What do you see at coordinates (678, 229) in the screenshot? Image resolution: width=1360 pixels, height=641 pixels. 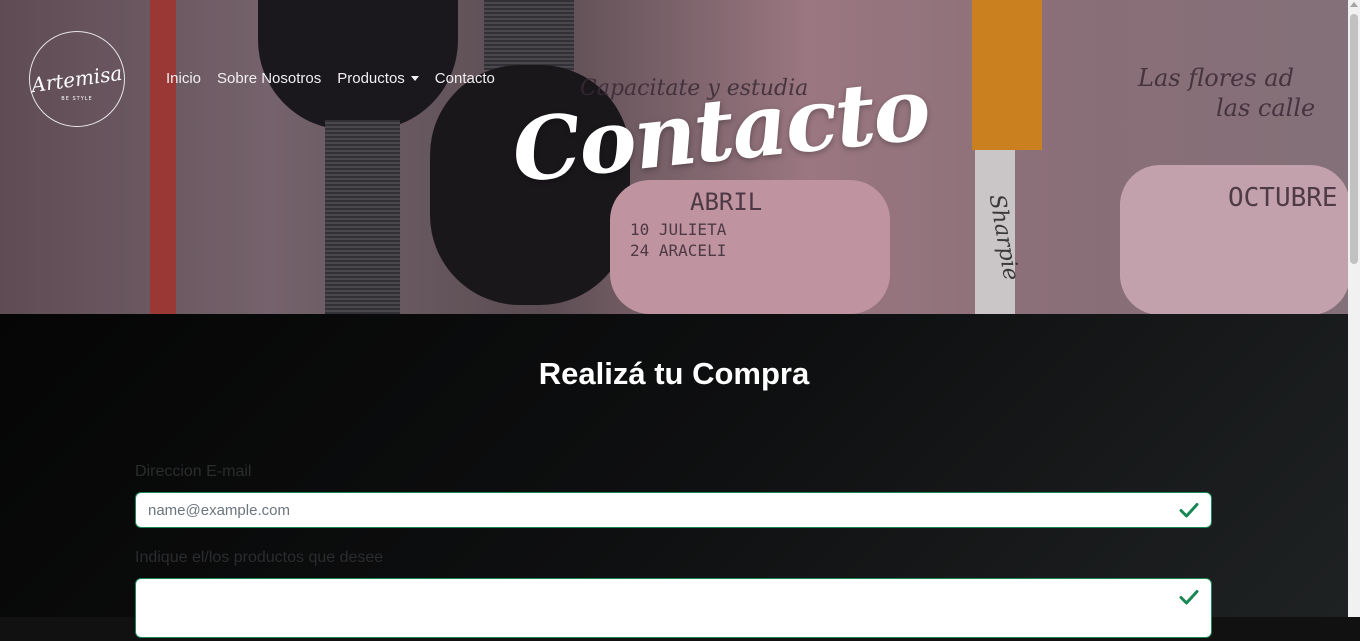 I see `bg-entry-1: 10 JULIETA` at bounding box center [678, 229].